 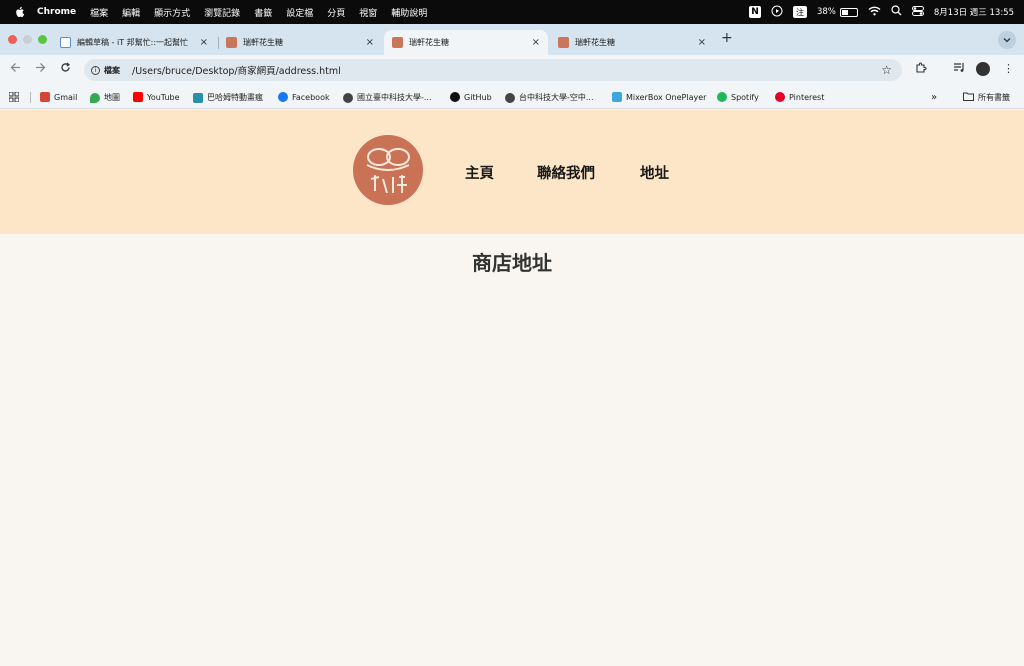 I want to click on zoom-window-button, so click(x=42, y=39).